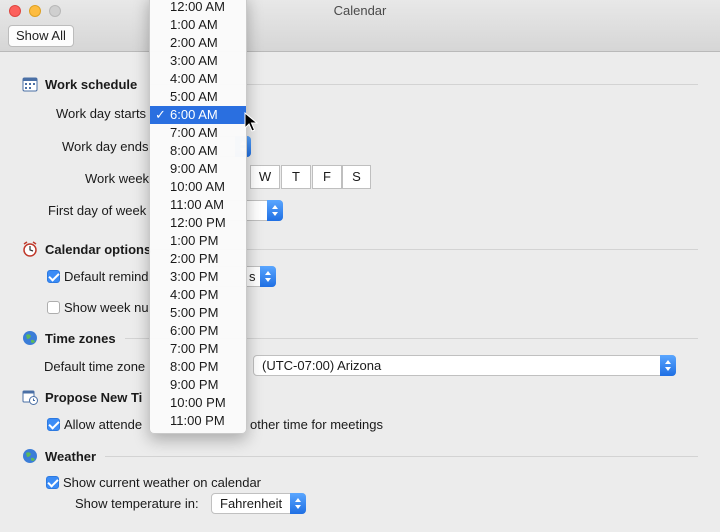  What do you see at coordinates (79, 84) in the screenshot?
I see `work-schedule-header: Work schedule` at bounding box center [79, 84].